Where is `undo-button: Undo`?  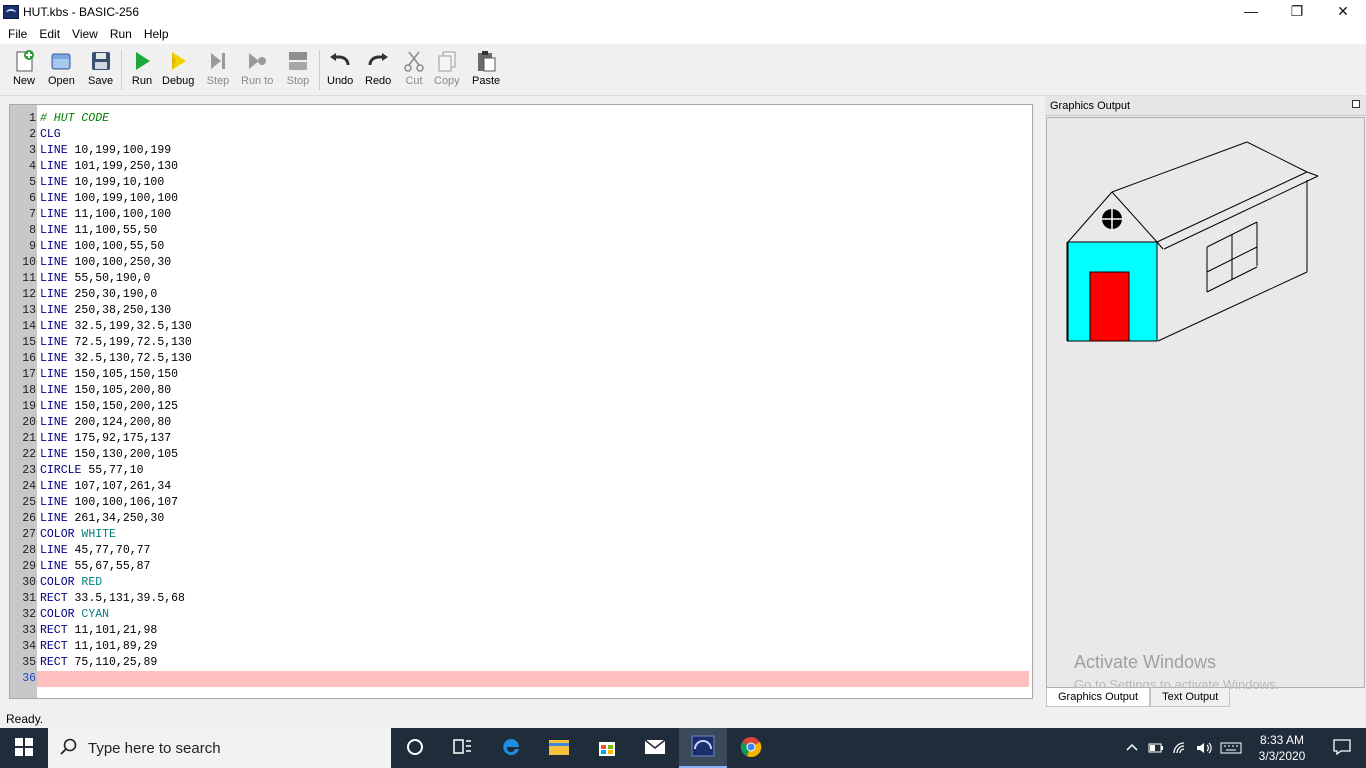 undo-button: Undo is located at coordinates (340, 71).